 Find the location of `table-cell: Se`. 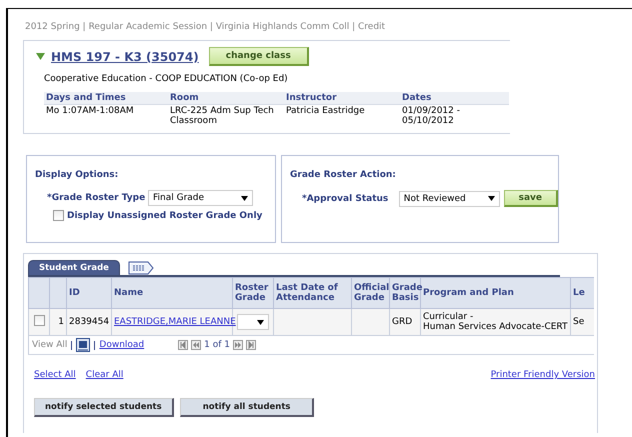

table-cell: Se is located at coordinates (582, 322).